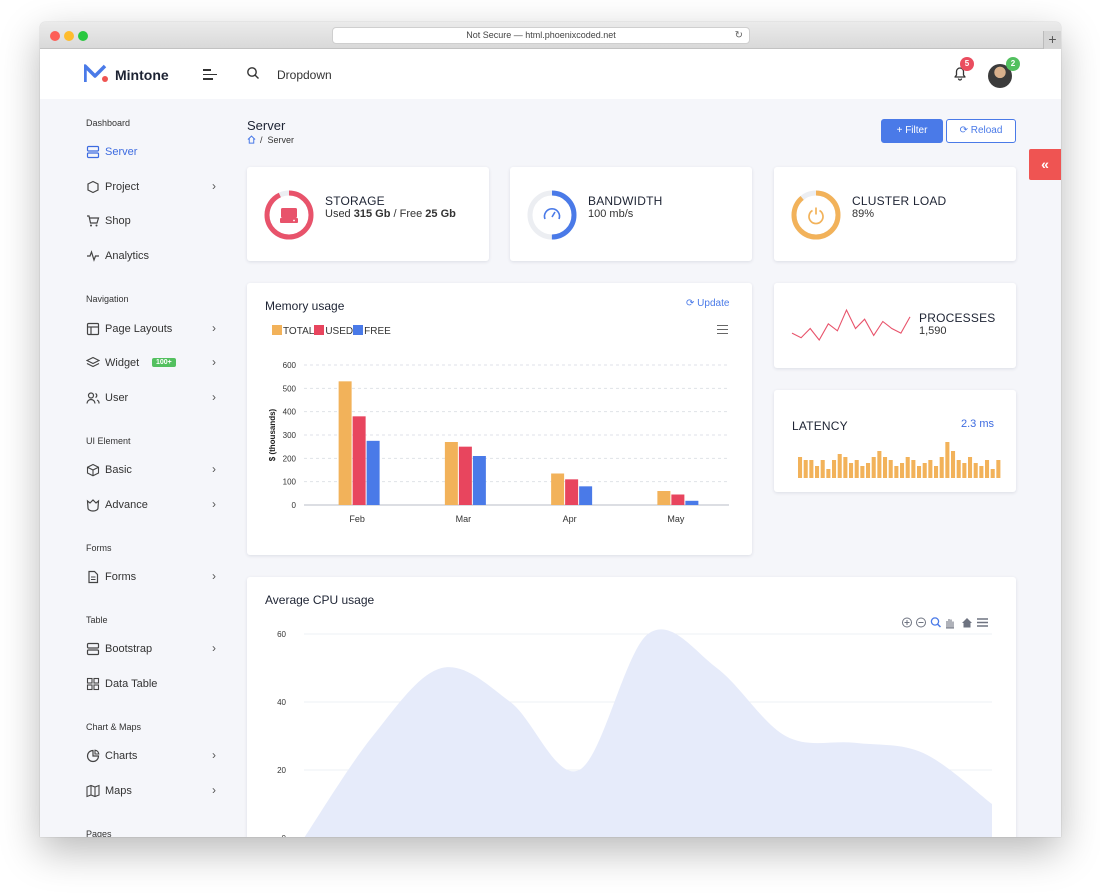 The image size is (1100, 894). Describe the element at coordinates (93, 221) in the screenshot. I see `cart-icon` at that location.